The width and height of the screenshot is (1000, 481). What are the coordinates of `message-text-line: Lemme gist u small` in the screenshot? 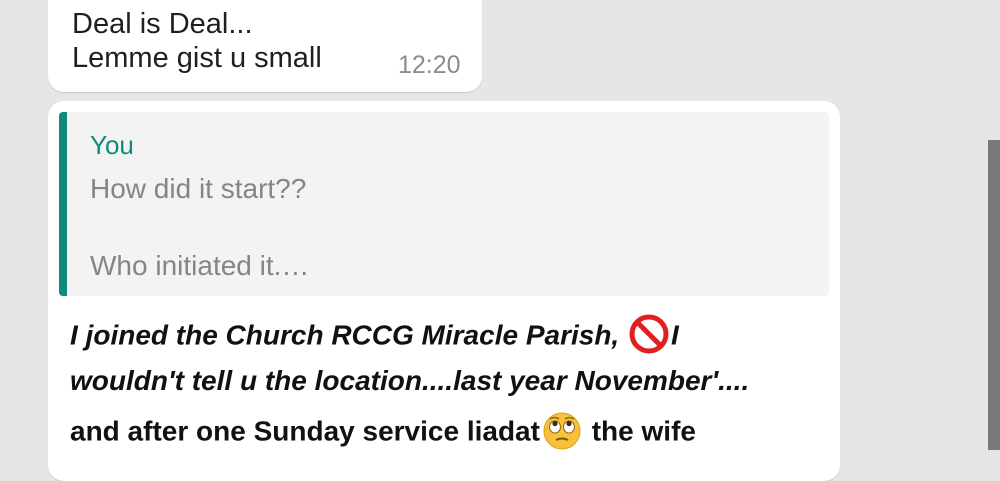 It's located at (197, 58).